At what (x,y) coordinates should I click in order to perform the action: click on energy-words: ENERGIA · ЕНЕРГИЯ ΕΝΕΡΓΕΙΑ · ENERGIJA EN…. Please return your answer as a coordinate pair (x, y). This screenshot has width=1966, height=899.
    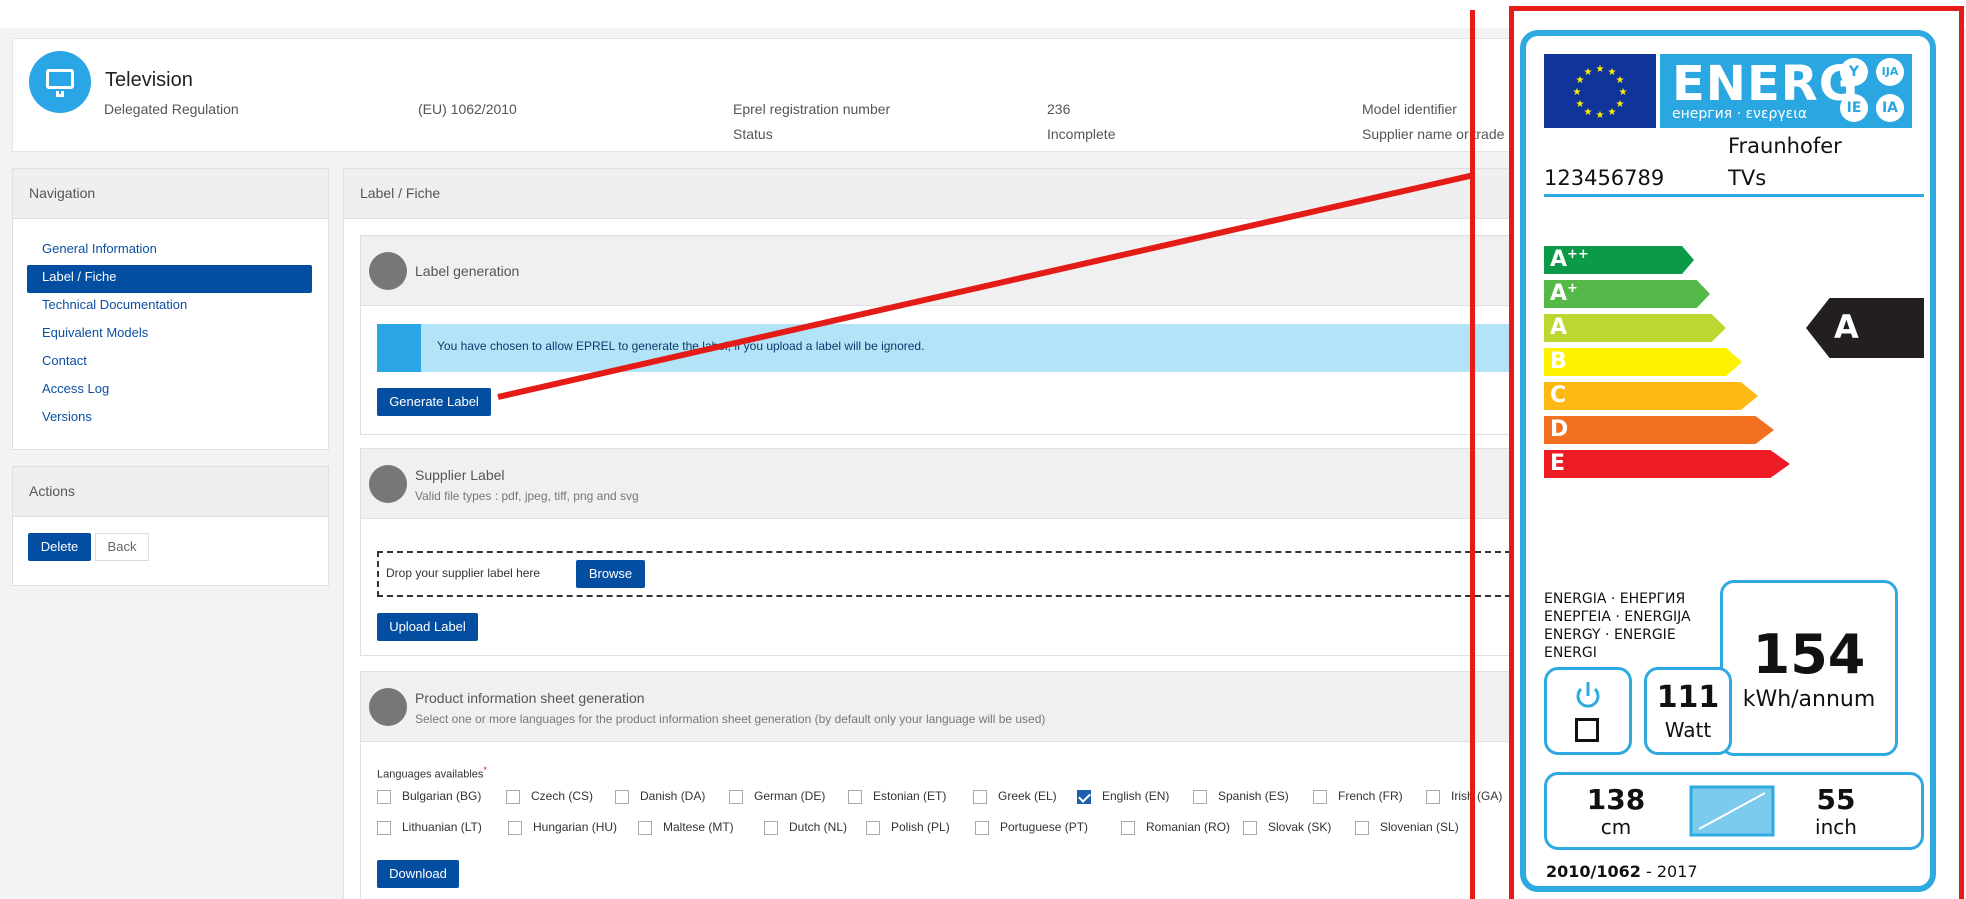
    Looking at the image, I should click on (1617, 626).